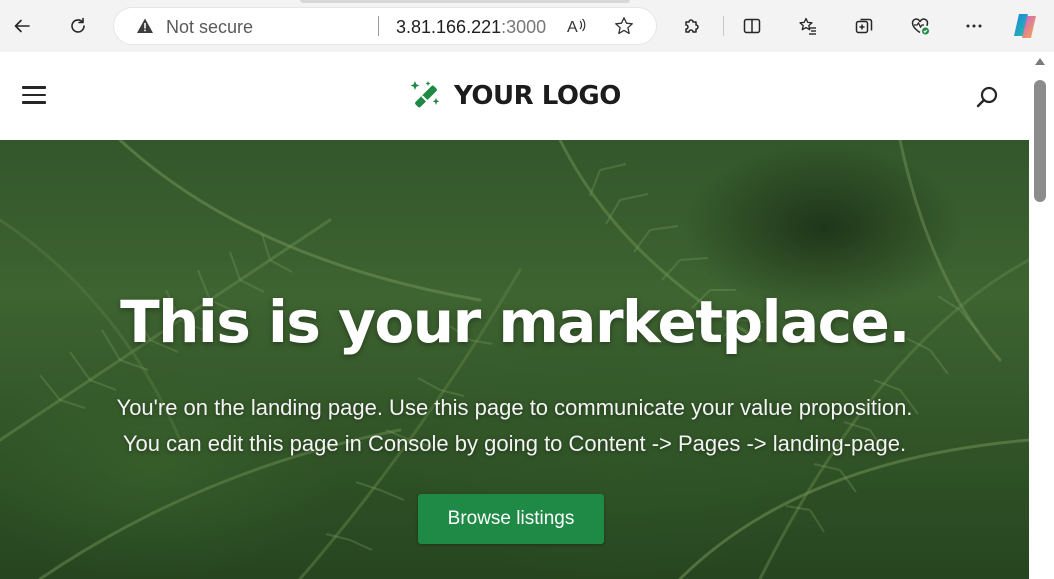 This screenshot has height=579, width=1054. What do you see at coordinates (209, 27) in the screenshot?
I see `security-label: Not secure` at bounding box center [209, 27].